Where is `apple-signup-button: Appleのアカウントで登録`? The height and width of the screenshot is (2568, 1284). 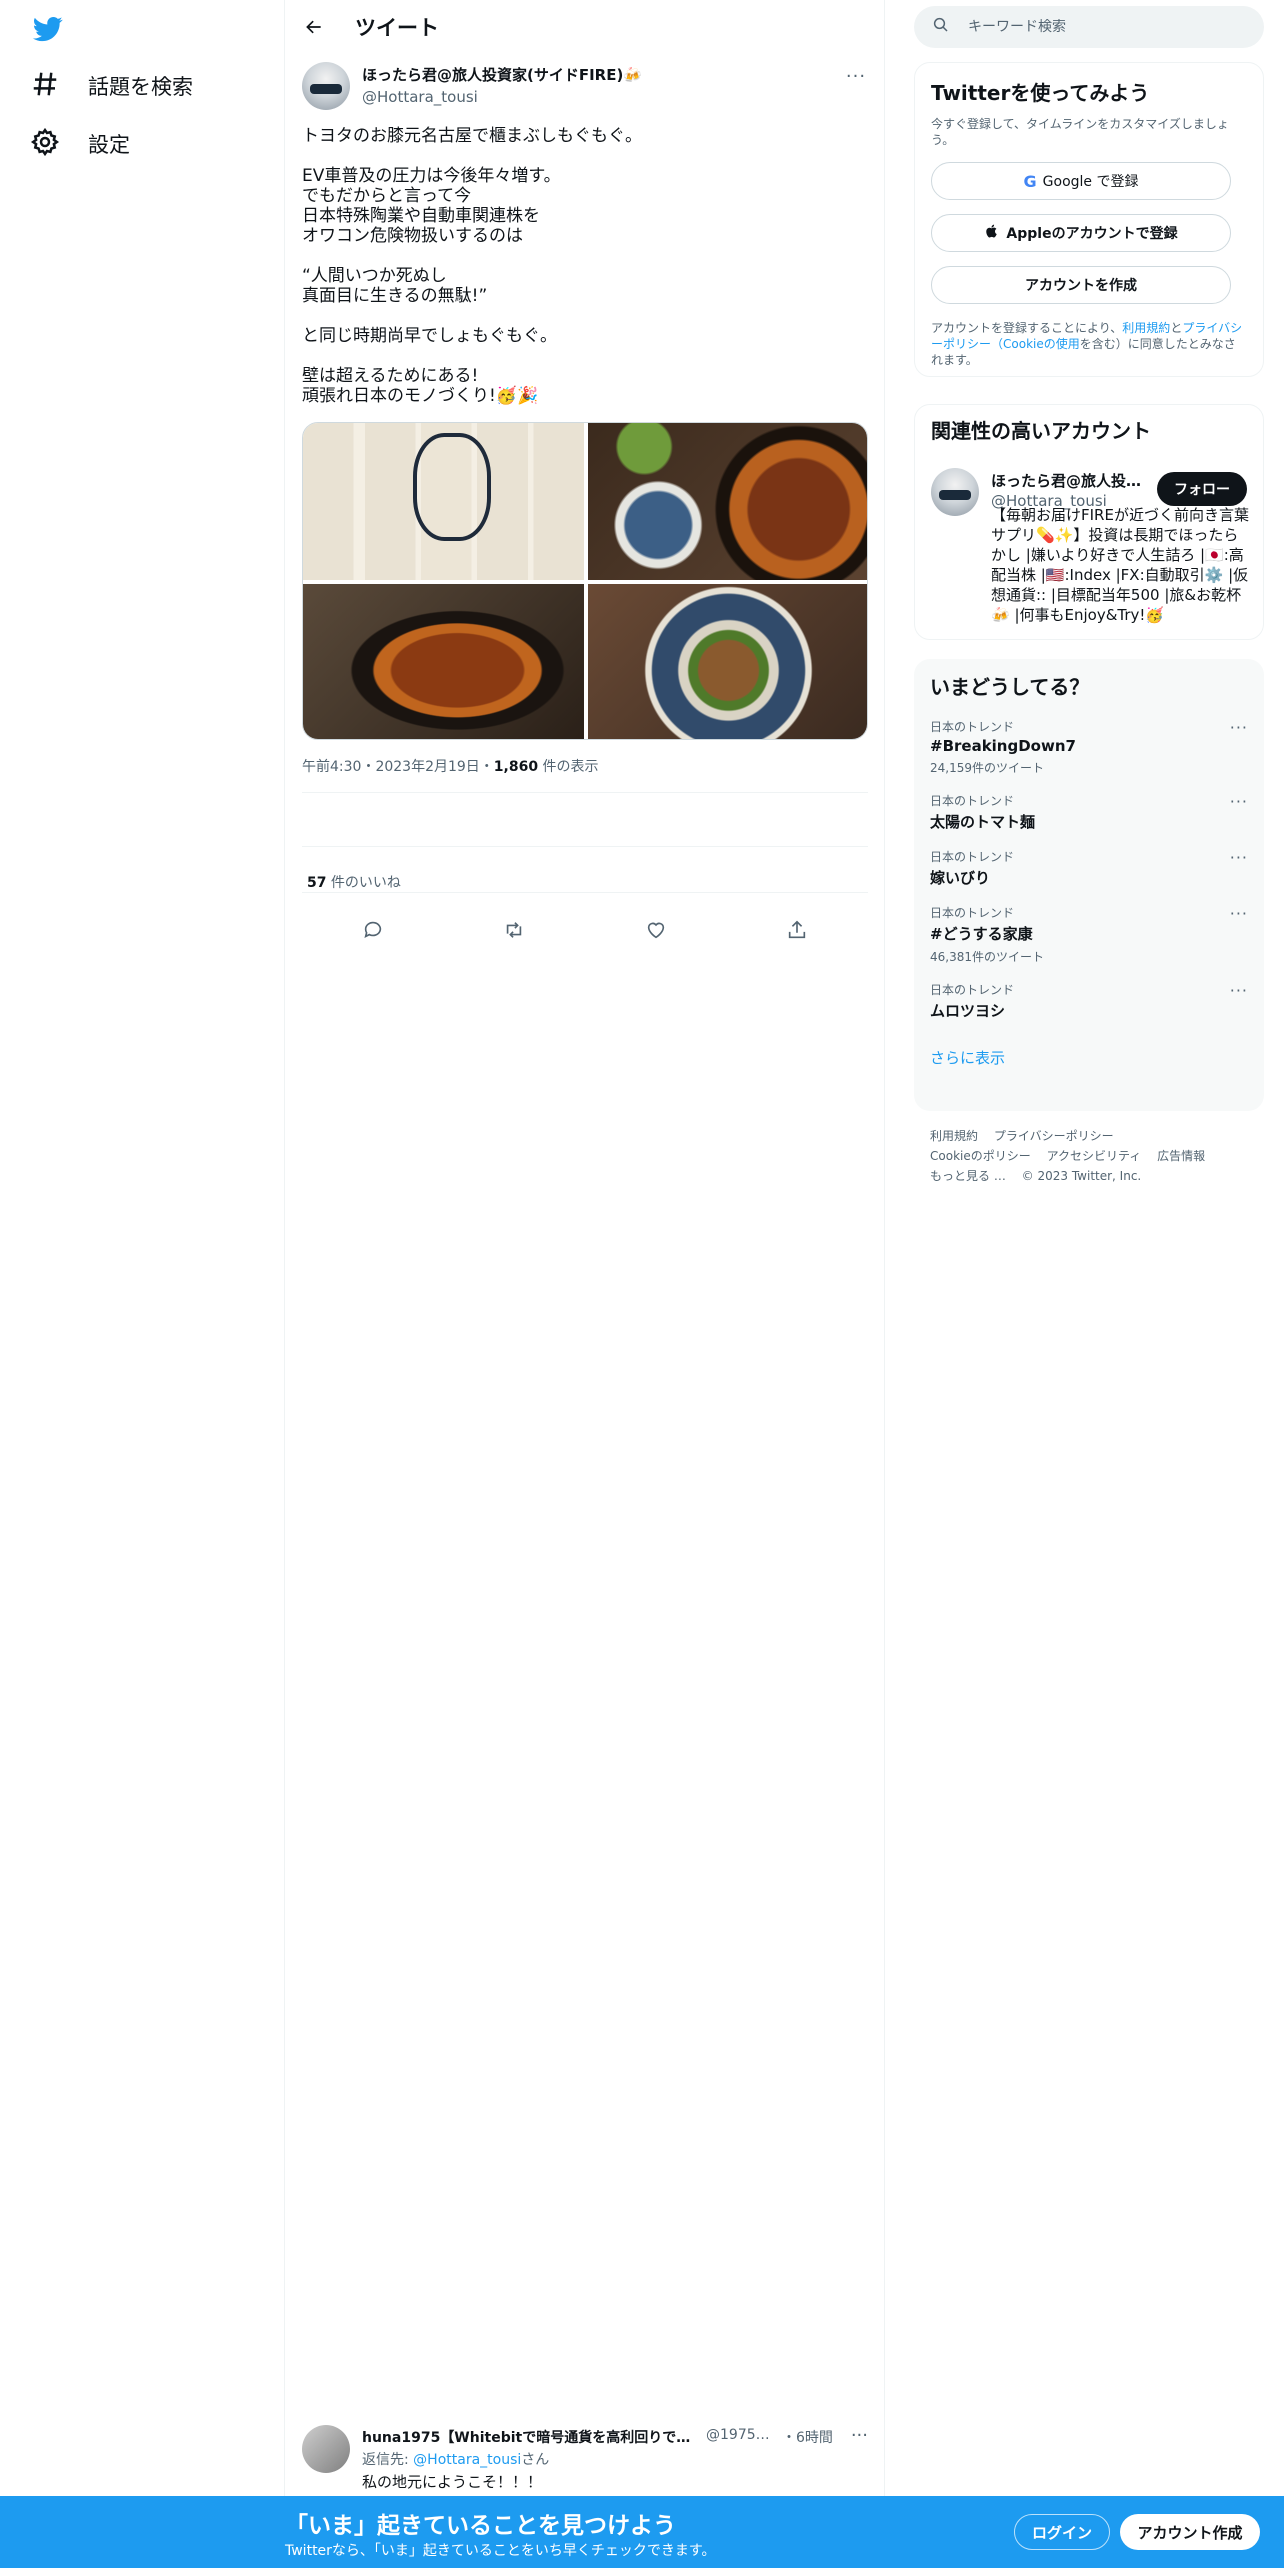
apple-signup-button: Appleのアカウントで登録 is located at coordinates (1081, 233).